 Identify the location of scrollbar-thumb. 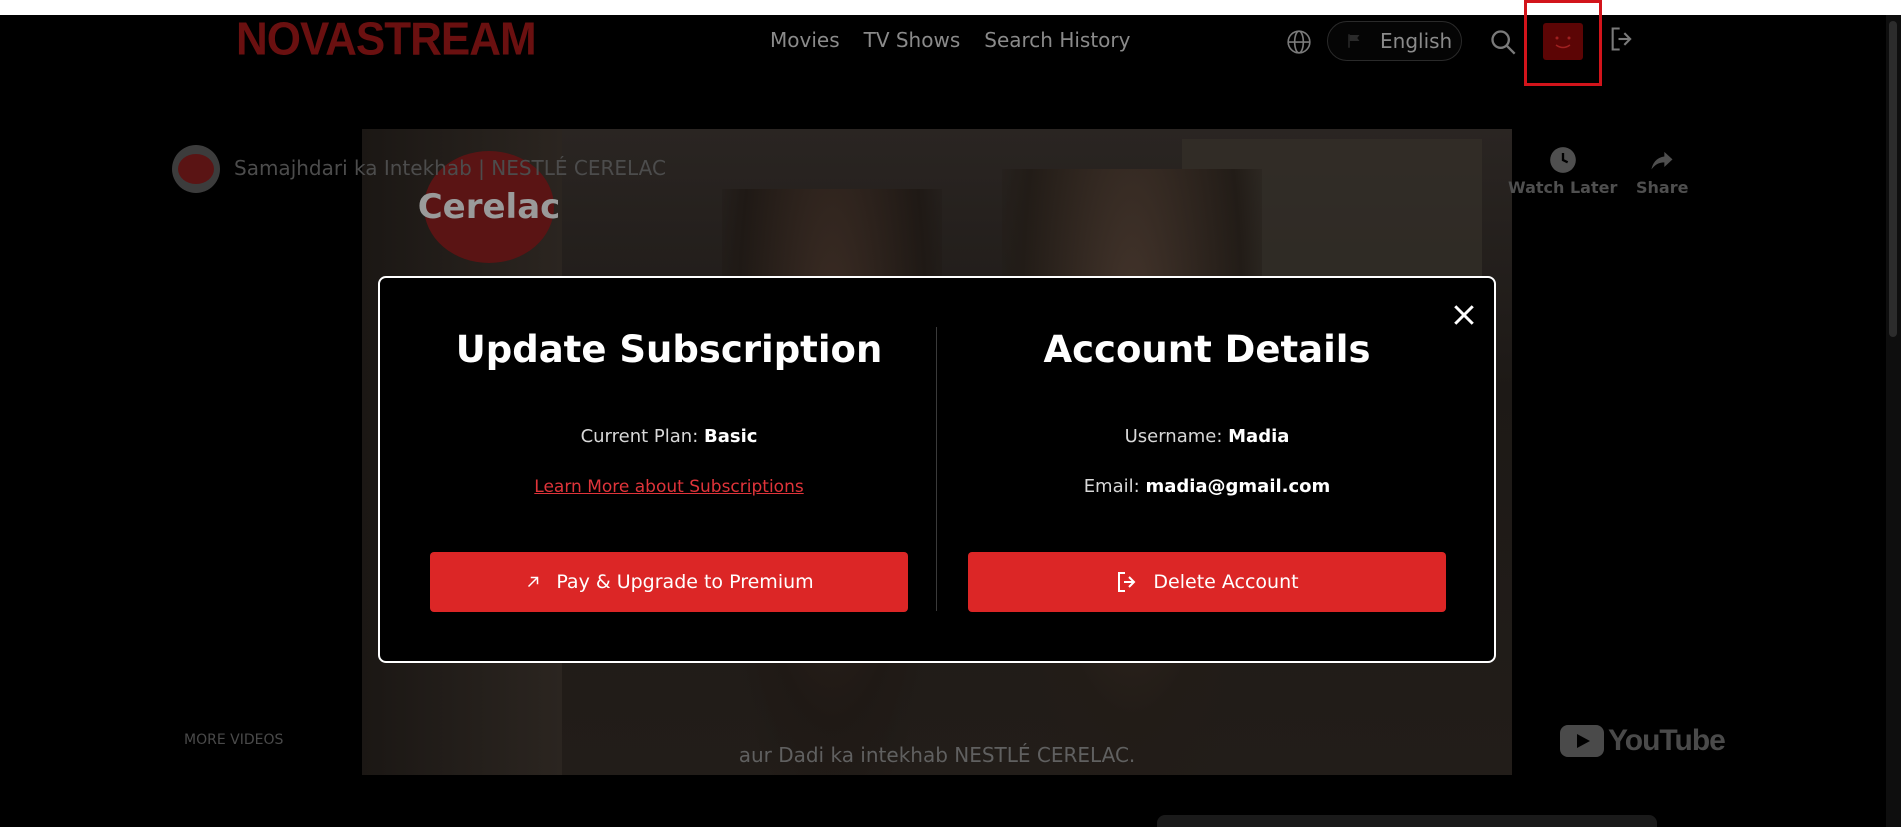
(1893, 179).